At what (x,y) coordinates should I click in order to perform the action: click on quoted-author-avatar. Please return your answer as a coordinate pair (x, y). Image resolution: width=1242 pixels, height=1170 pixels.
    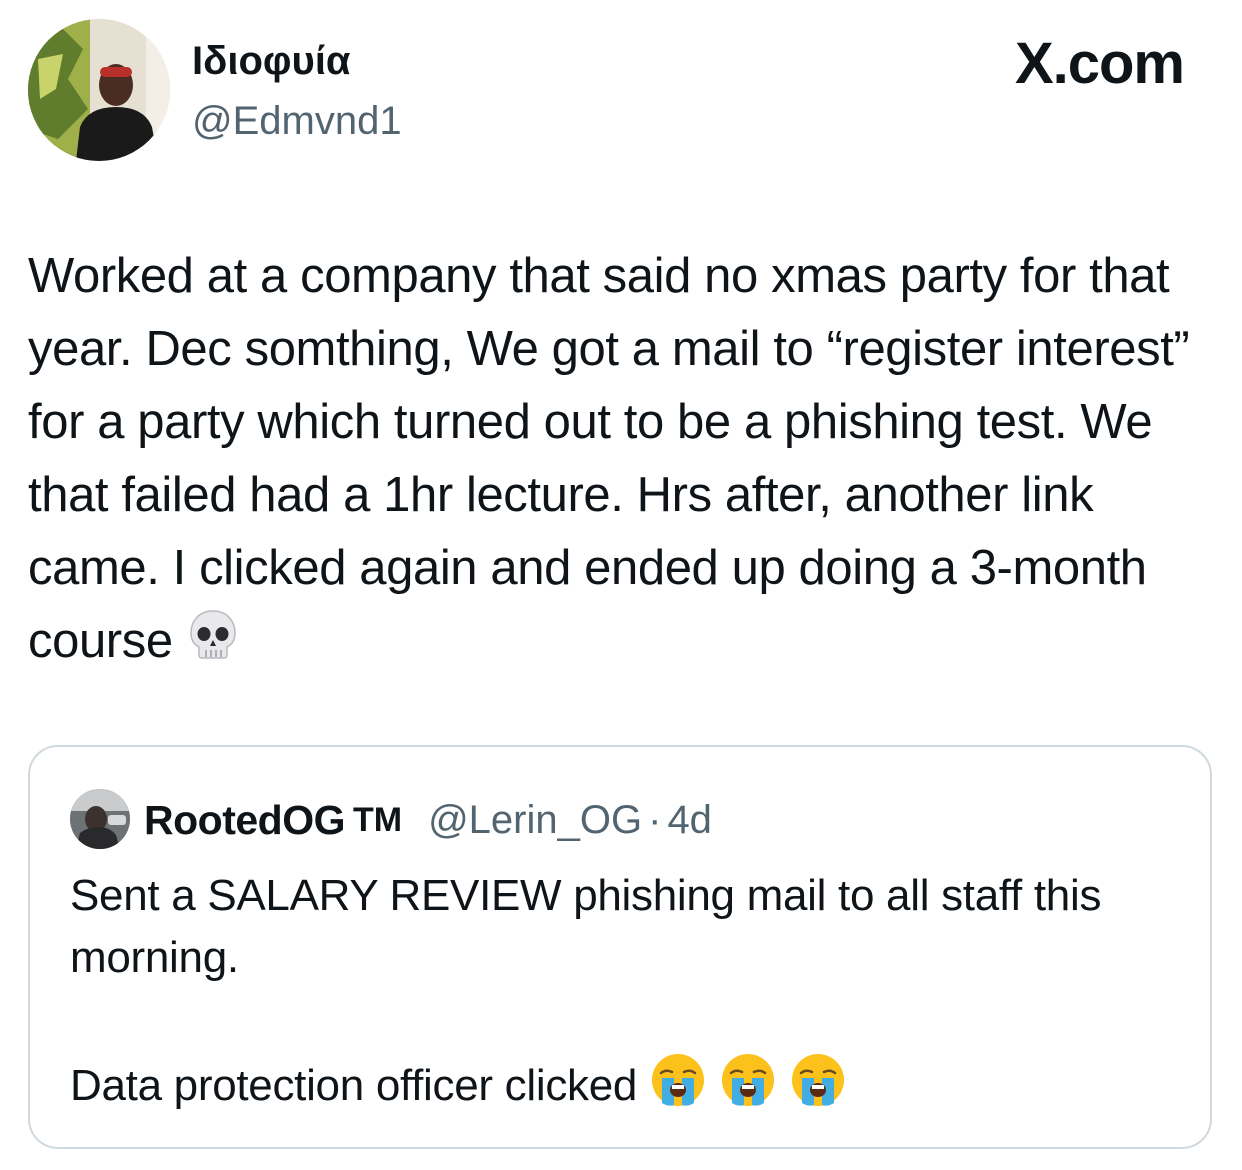
    Looking at the image, I should click on (100, 819).